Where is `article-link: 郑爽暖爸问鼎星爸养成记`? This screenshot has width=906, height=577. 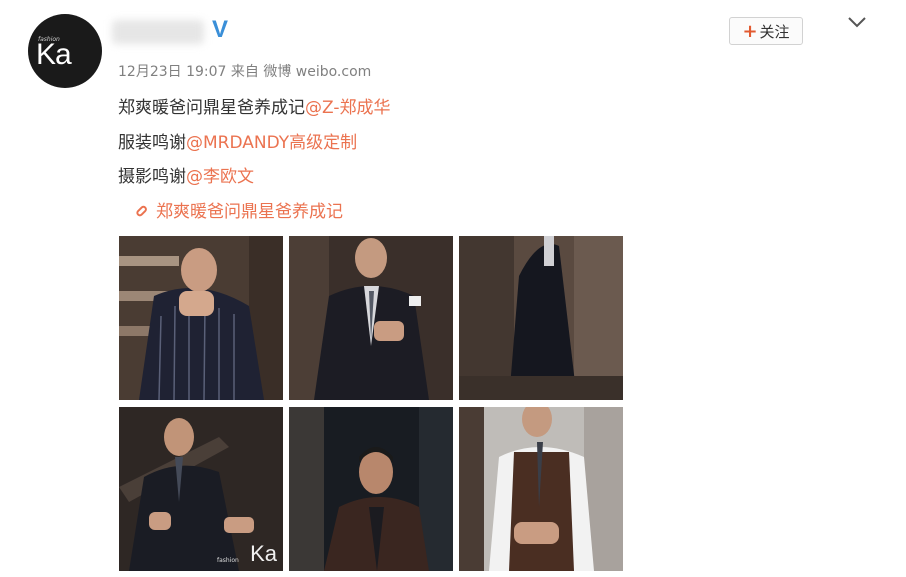 article-link: 郑爽暖爸问鼎星爸养成记 is located at coordinates (238, 209).